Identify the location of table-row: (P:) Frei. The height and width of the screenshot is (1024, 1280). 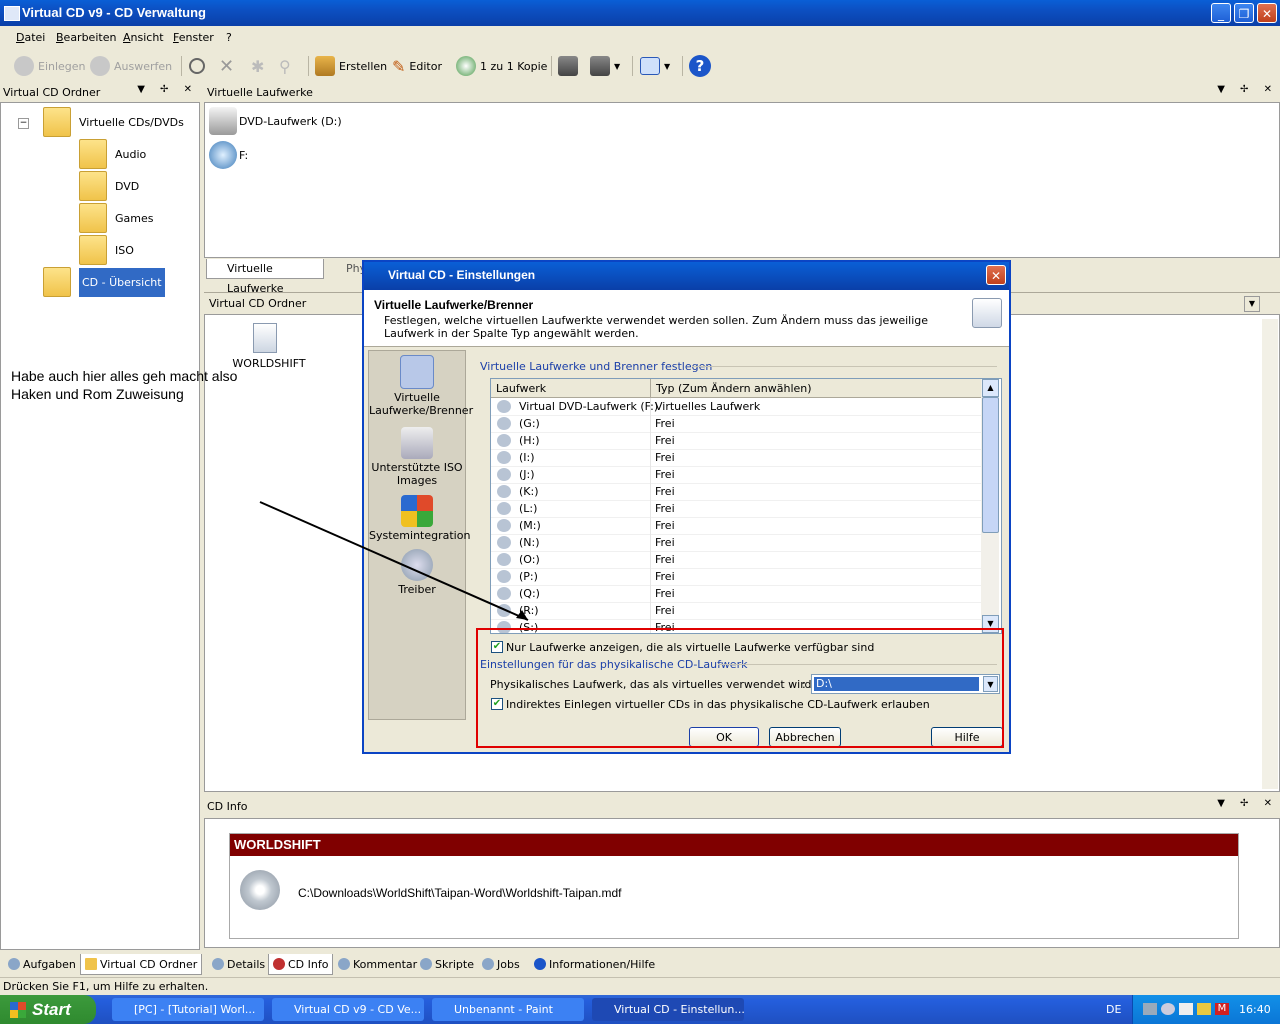
(736, 577).